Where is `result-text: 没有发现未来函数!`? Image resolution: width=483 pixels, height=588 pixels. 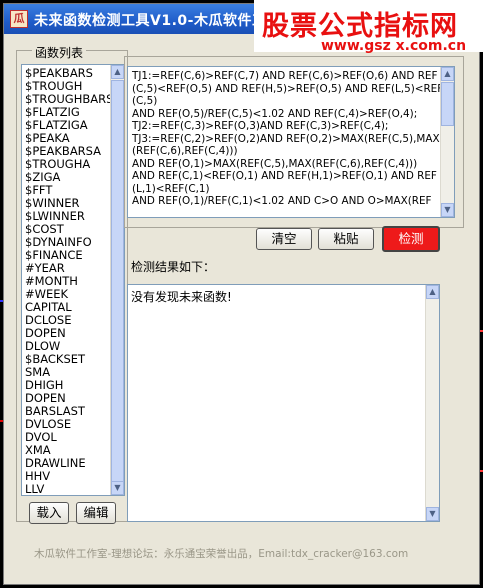 result-text: 没有发现未来函数! is located at coordinates (181, 297).